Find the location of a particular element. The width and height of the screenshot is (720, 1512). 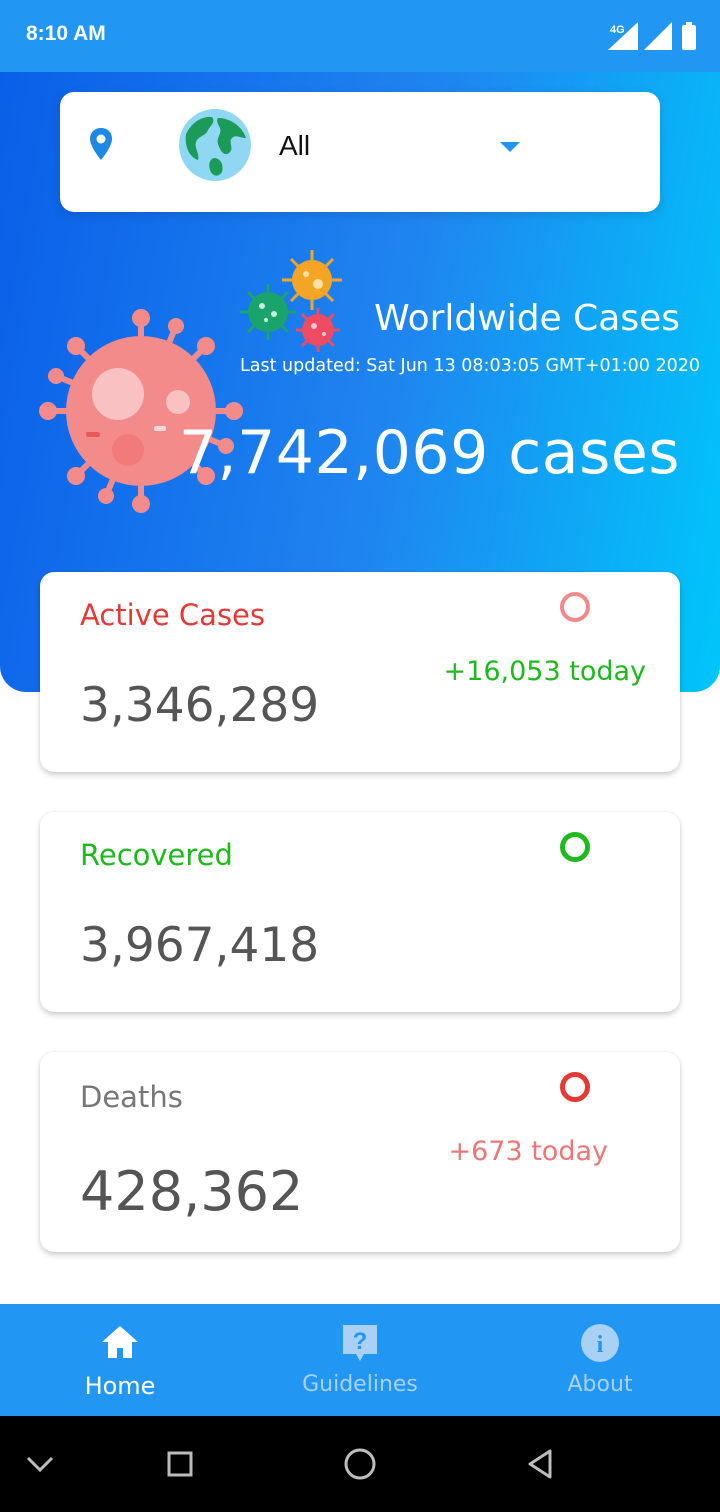

nav-guidelines-label: Guidelines is located at coordinates (360, 1384).